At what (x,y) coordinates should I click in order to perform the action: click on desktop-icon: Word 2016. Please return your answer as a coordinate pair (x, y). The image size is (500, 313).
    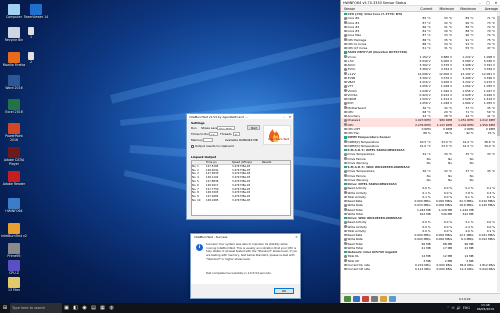
    Looking at the image, I should click on (14, 83).